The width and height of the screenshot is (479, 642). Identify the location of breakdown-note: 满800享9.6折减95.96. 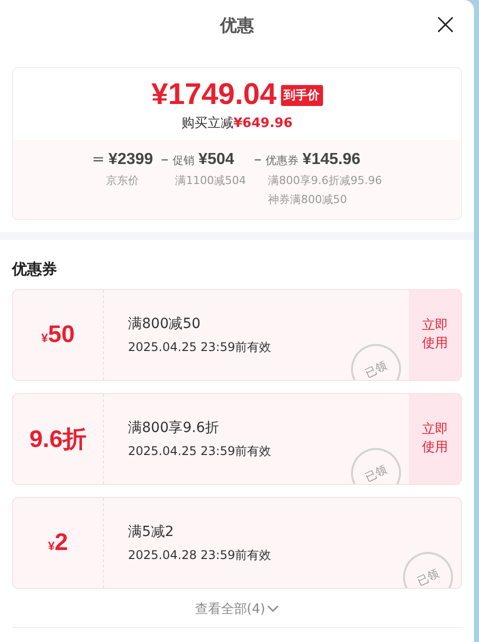
(324, 180).